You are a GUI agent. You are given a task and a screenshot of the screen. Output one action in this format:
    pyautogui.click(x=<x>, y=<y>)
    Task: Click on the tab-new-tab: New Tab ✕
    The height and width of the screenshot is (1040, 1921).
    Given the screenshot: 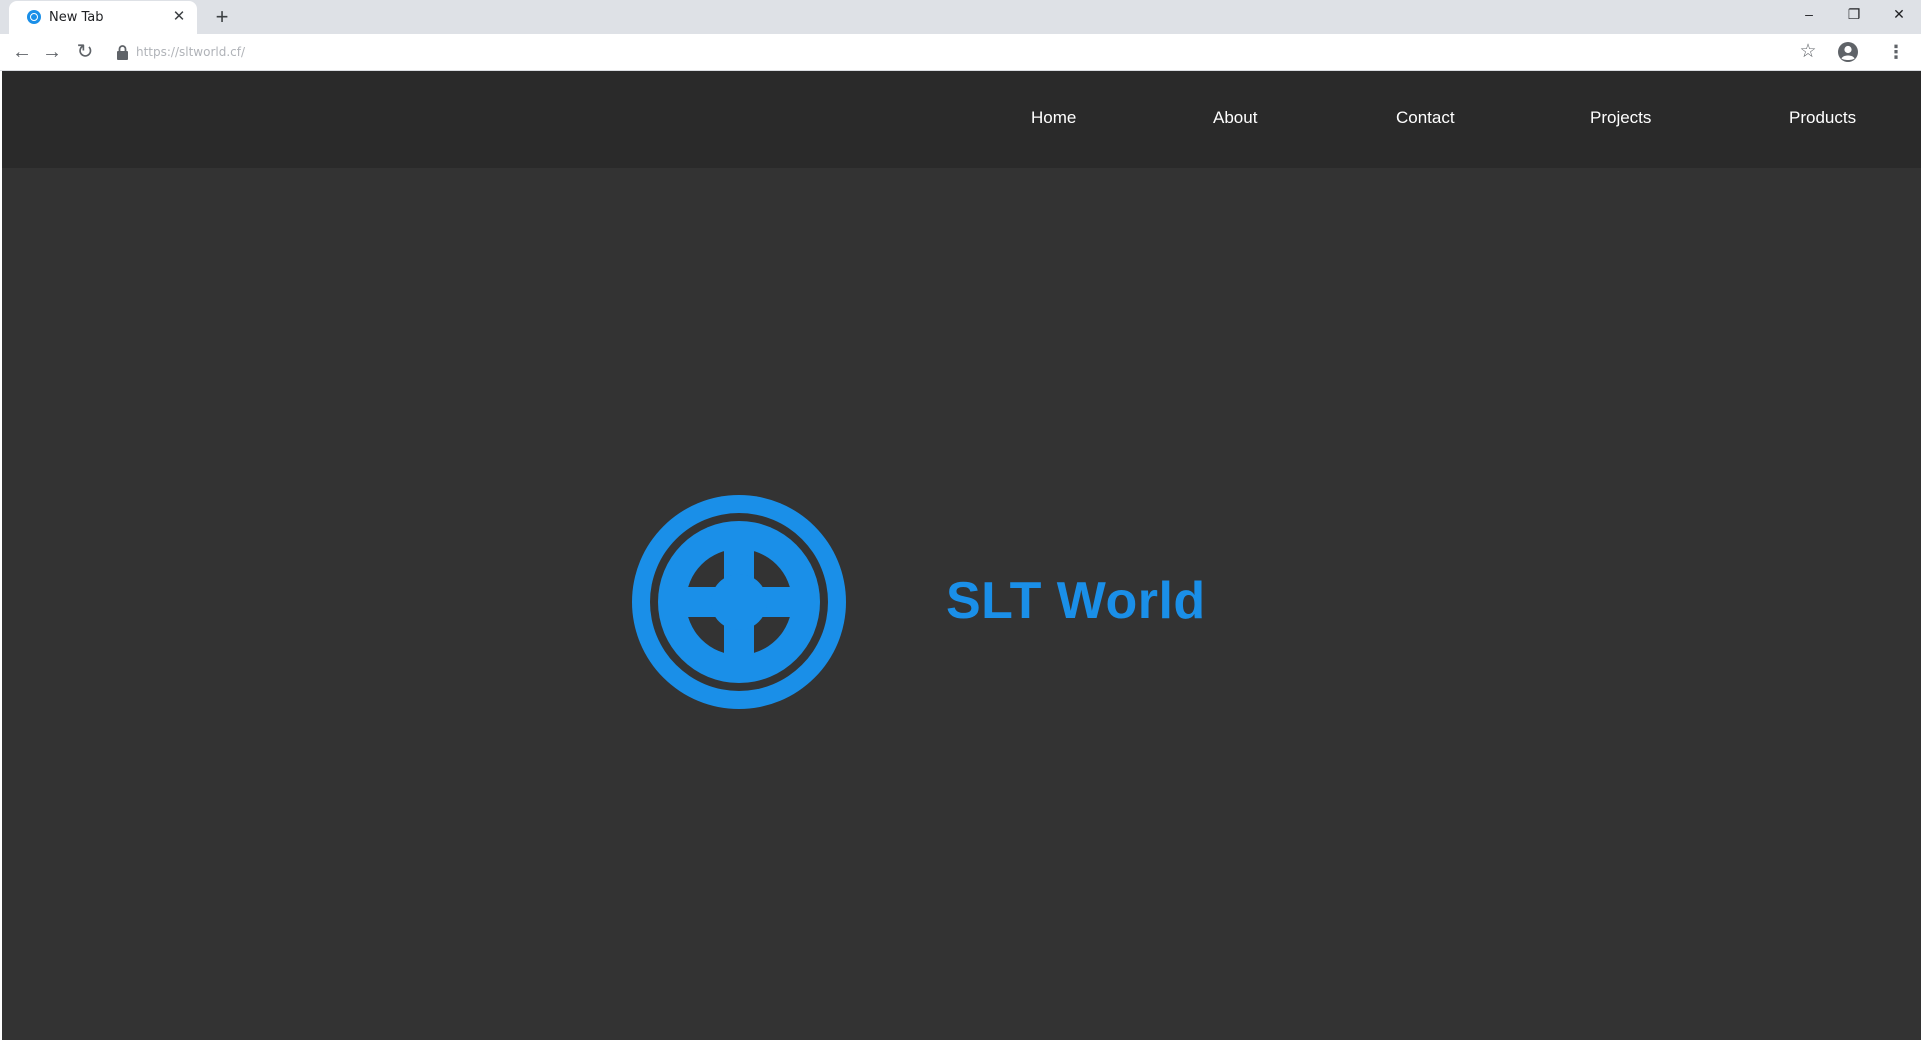 What is the action you would take?
    pyautogui.click(x=103, y=17)
    